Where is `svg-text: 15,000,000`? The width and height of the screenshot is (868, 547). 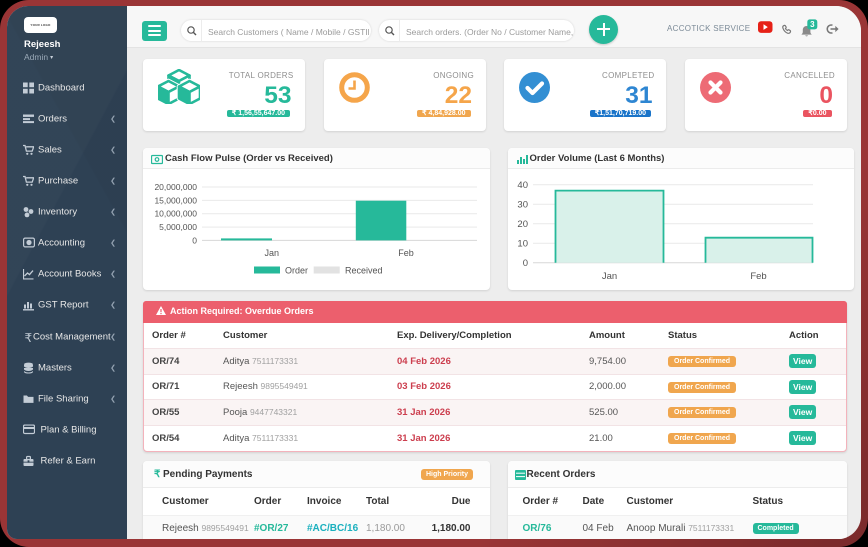 svg-text: 15,000,000 is located at coordinates (175, 200).